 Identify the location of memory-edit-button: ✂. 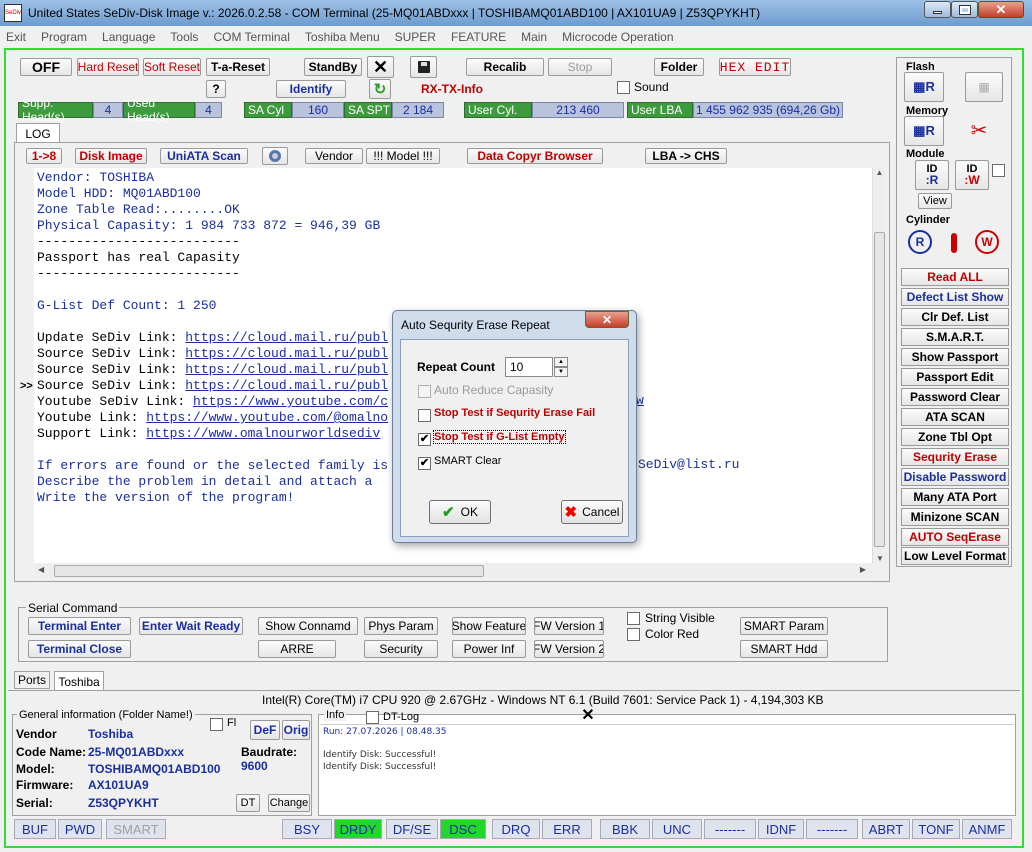
(979, 130).